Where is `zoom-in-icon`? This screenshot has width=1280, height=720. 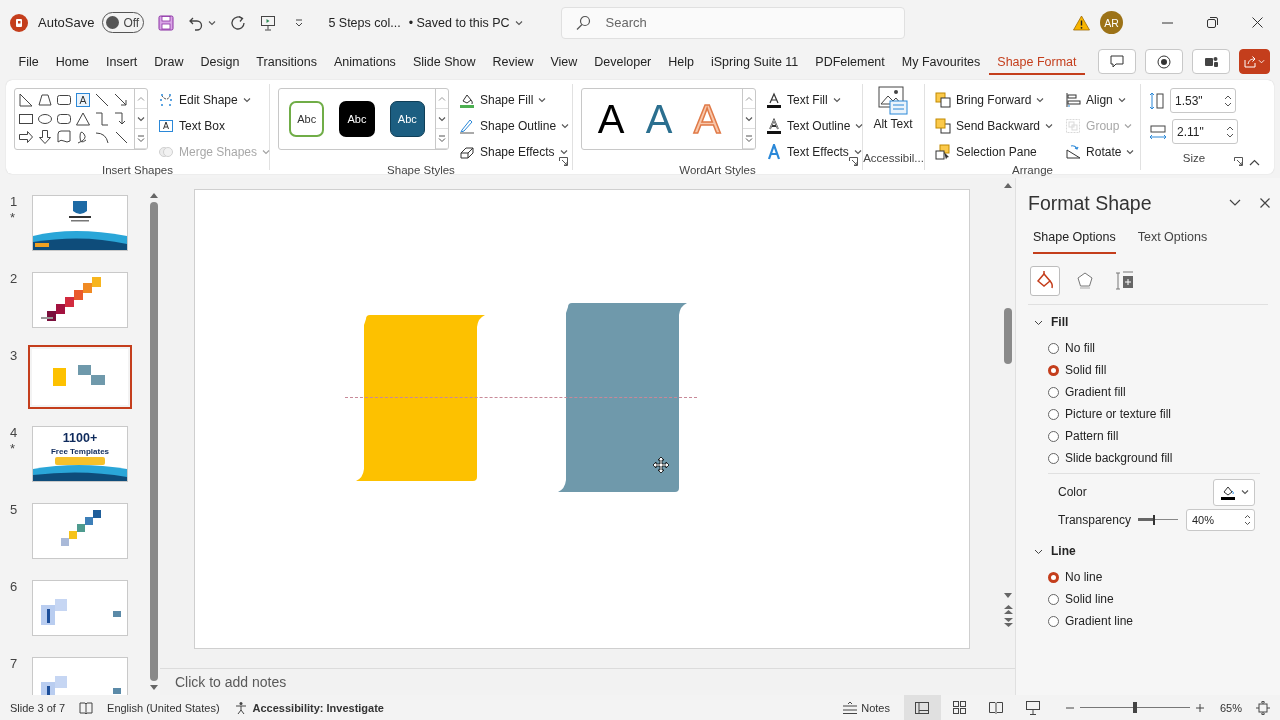
zoom-in-icon is located at coordinates (1199, 707).